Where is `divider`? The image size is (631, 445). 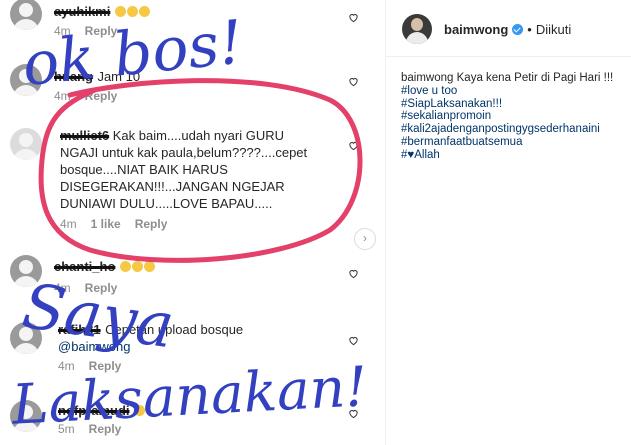 divider is located at coordinates (508, 56).